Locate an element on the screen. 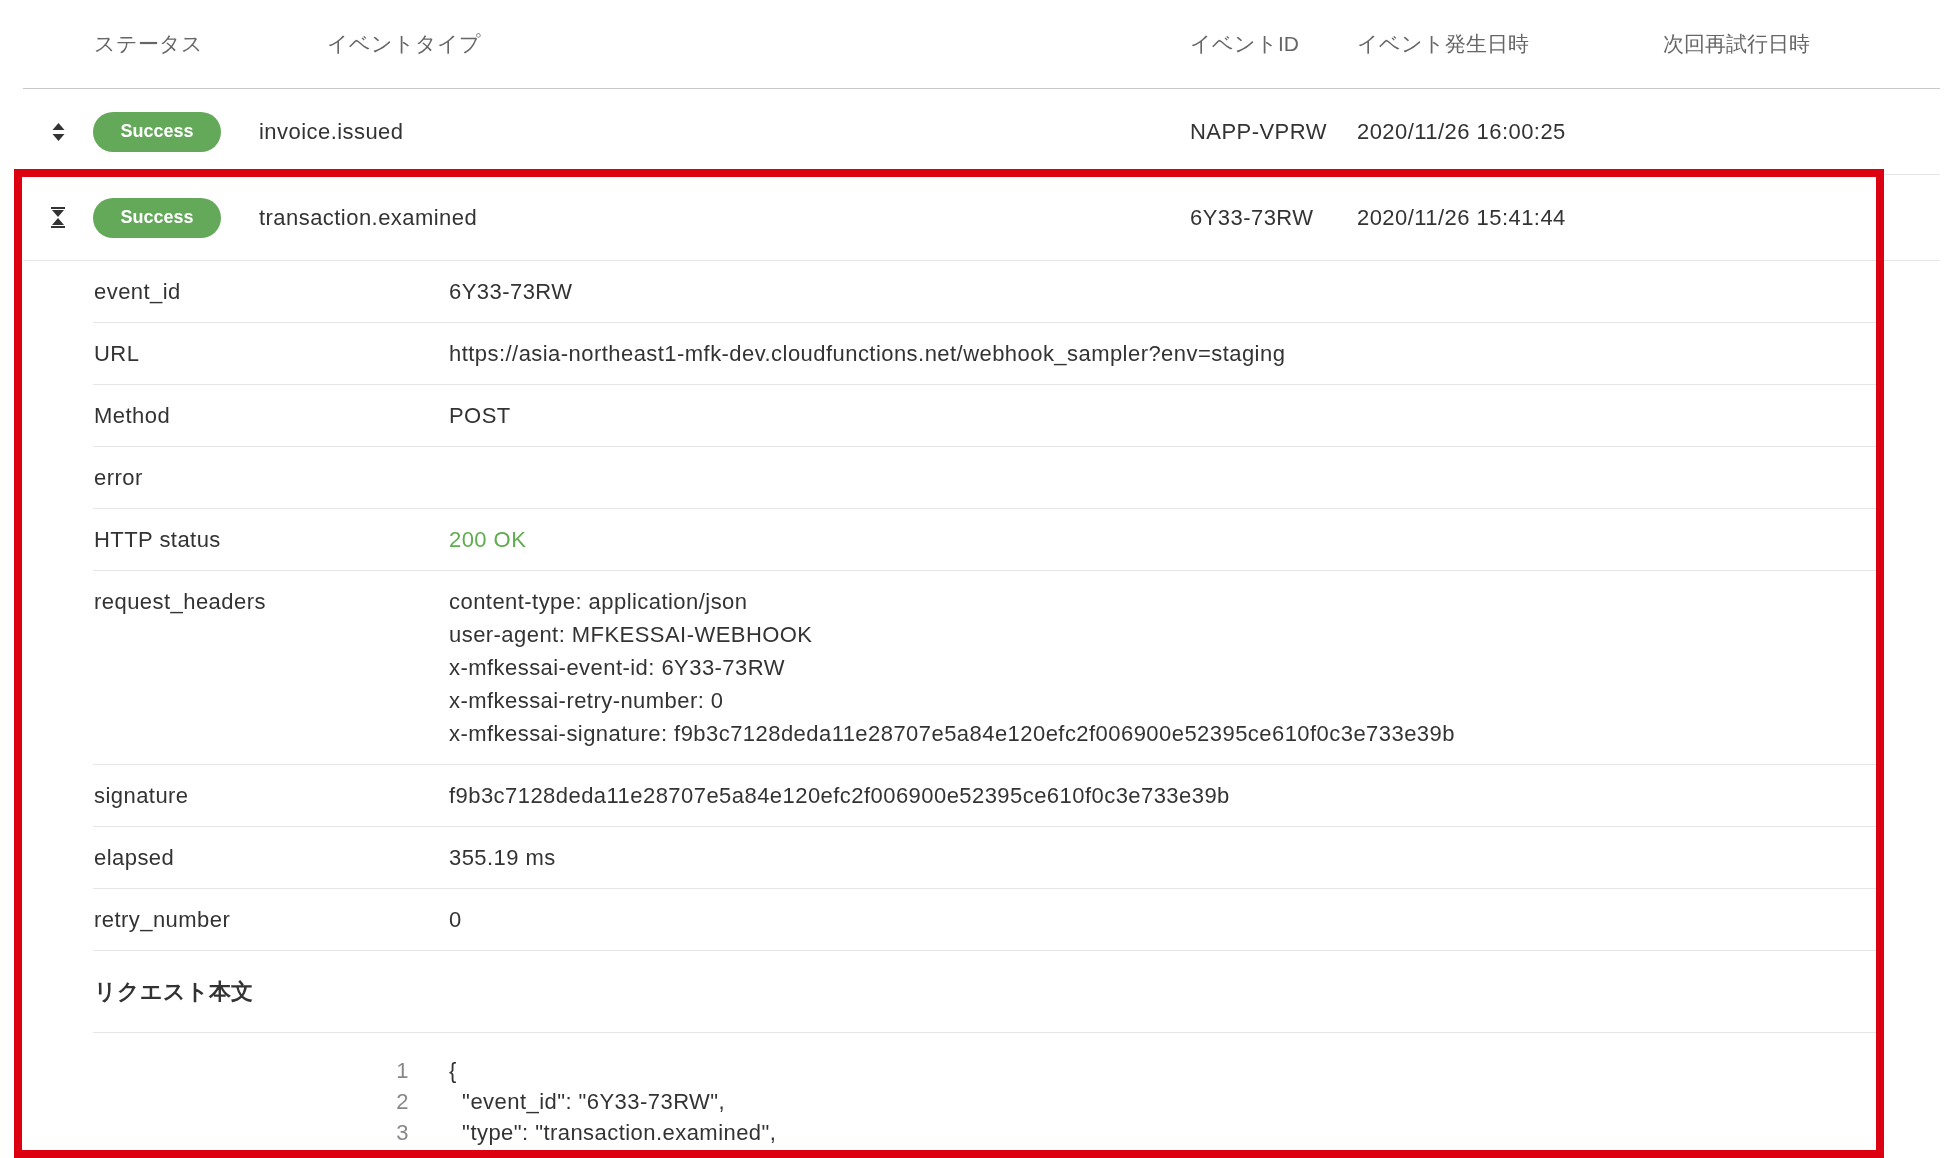 The image size is (1952, 1158). field-value: f9b3c7128deda11e28707e5a84e120efc2f006900e52395ce610f0c3e733e39b is located at coordinates (840, 796).